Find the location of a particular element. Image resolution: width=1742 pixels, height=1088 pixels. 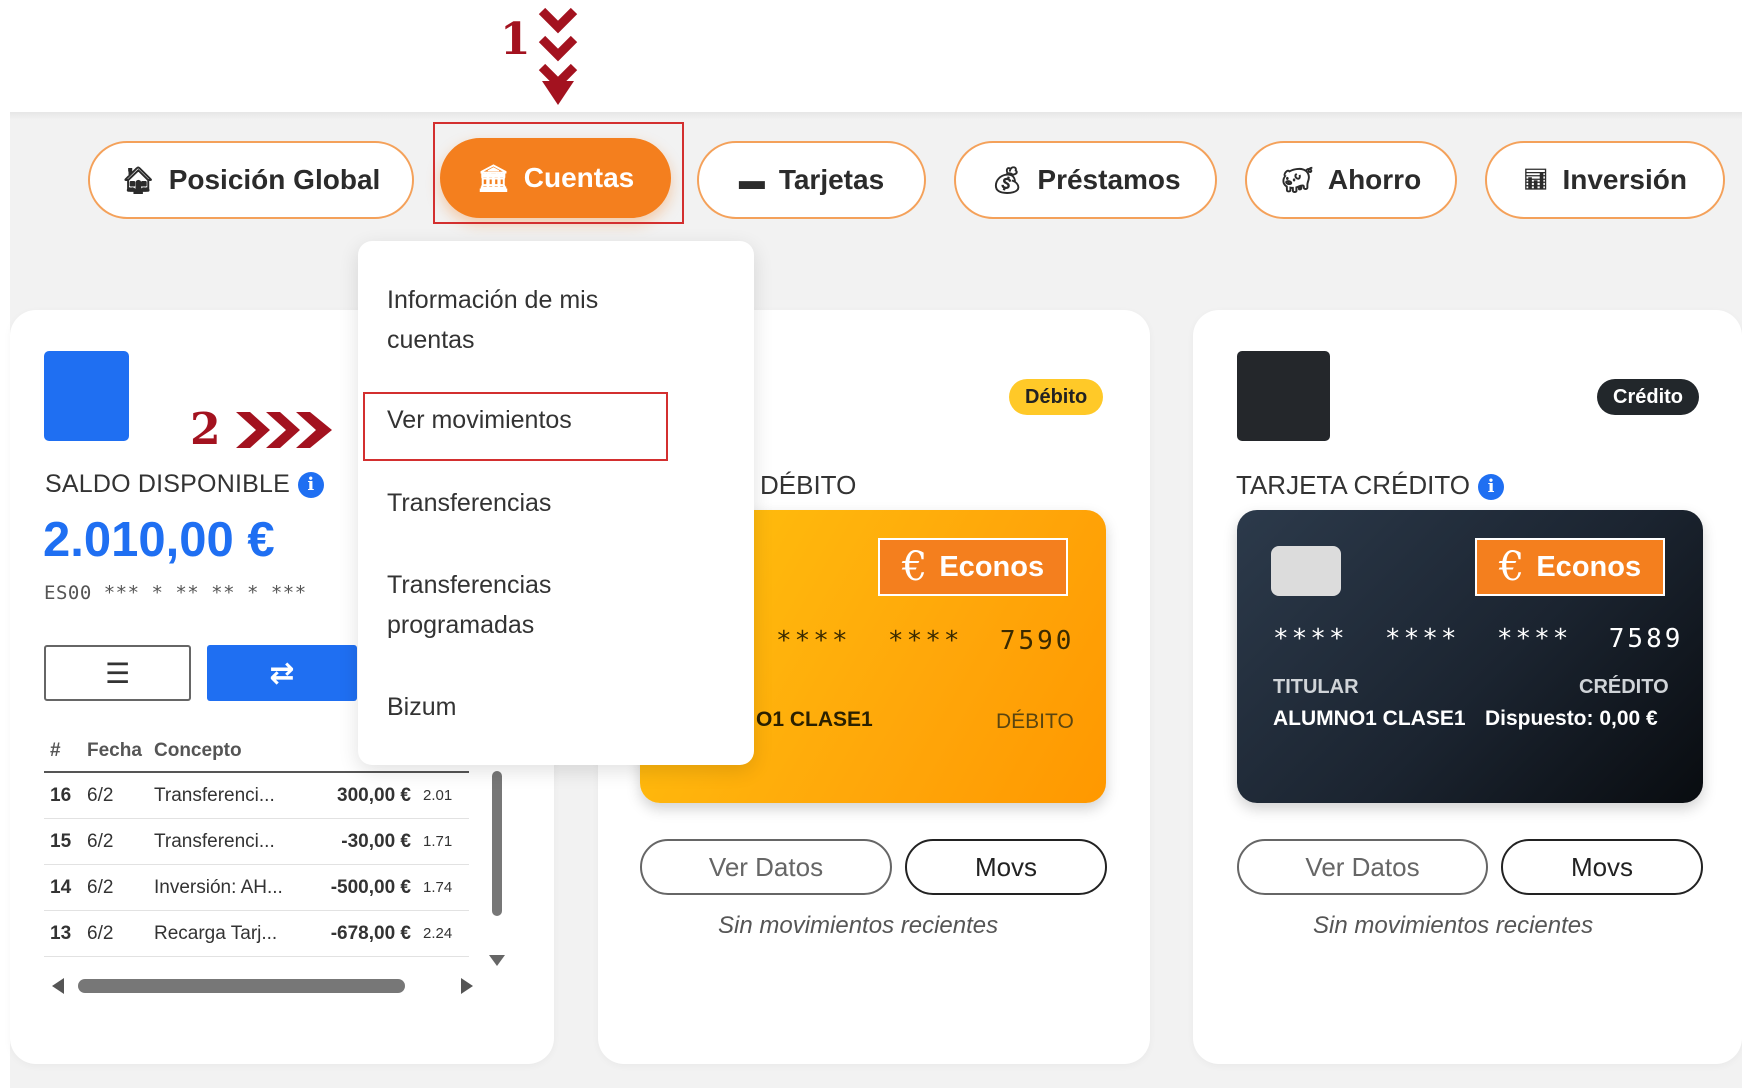

cell-amount: 300,00 € is located at coordinates (368, 795).